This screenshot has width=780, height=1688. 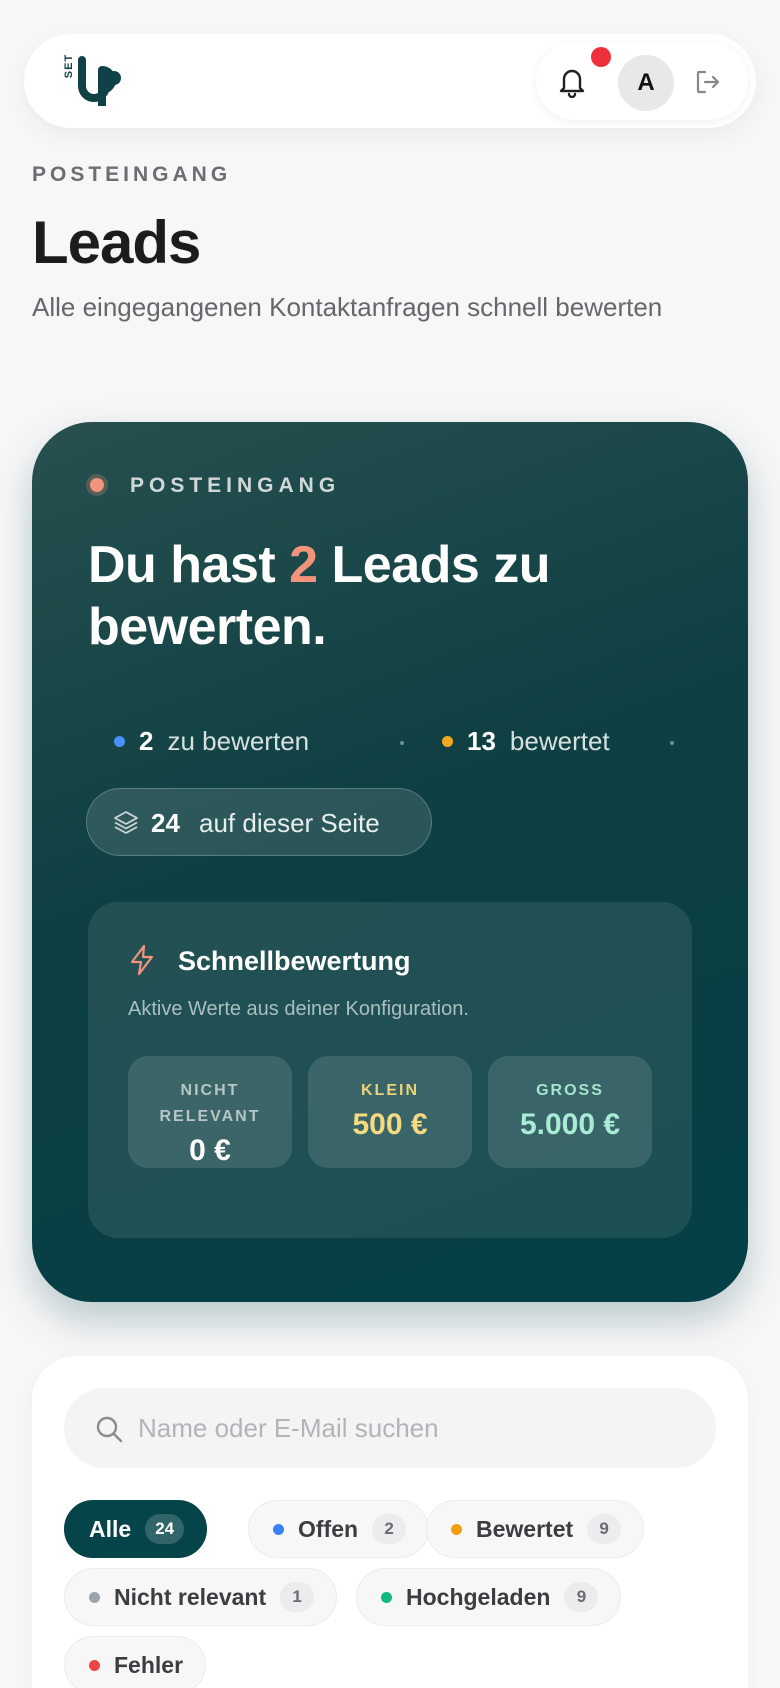 What do you see at coordinates (210, 1116) in the screenshot?
I see `tile-label-line2: RELEVANT` at bounding box center [210, 1116].